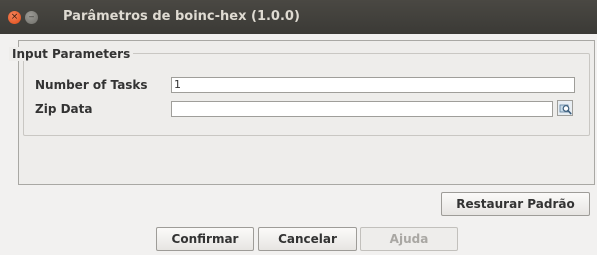 The image size is (597, 255). Describe the element at coordinates (181, 16) in the screenshot. I see `window-title: Parâmetros de boinc-hex (1.0.0)` at that location.